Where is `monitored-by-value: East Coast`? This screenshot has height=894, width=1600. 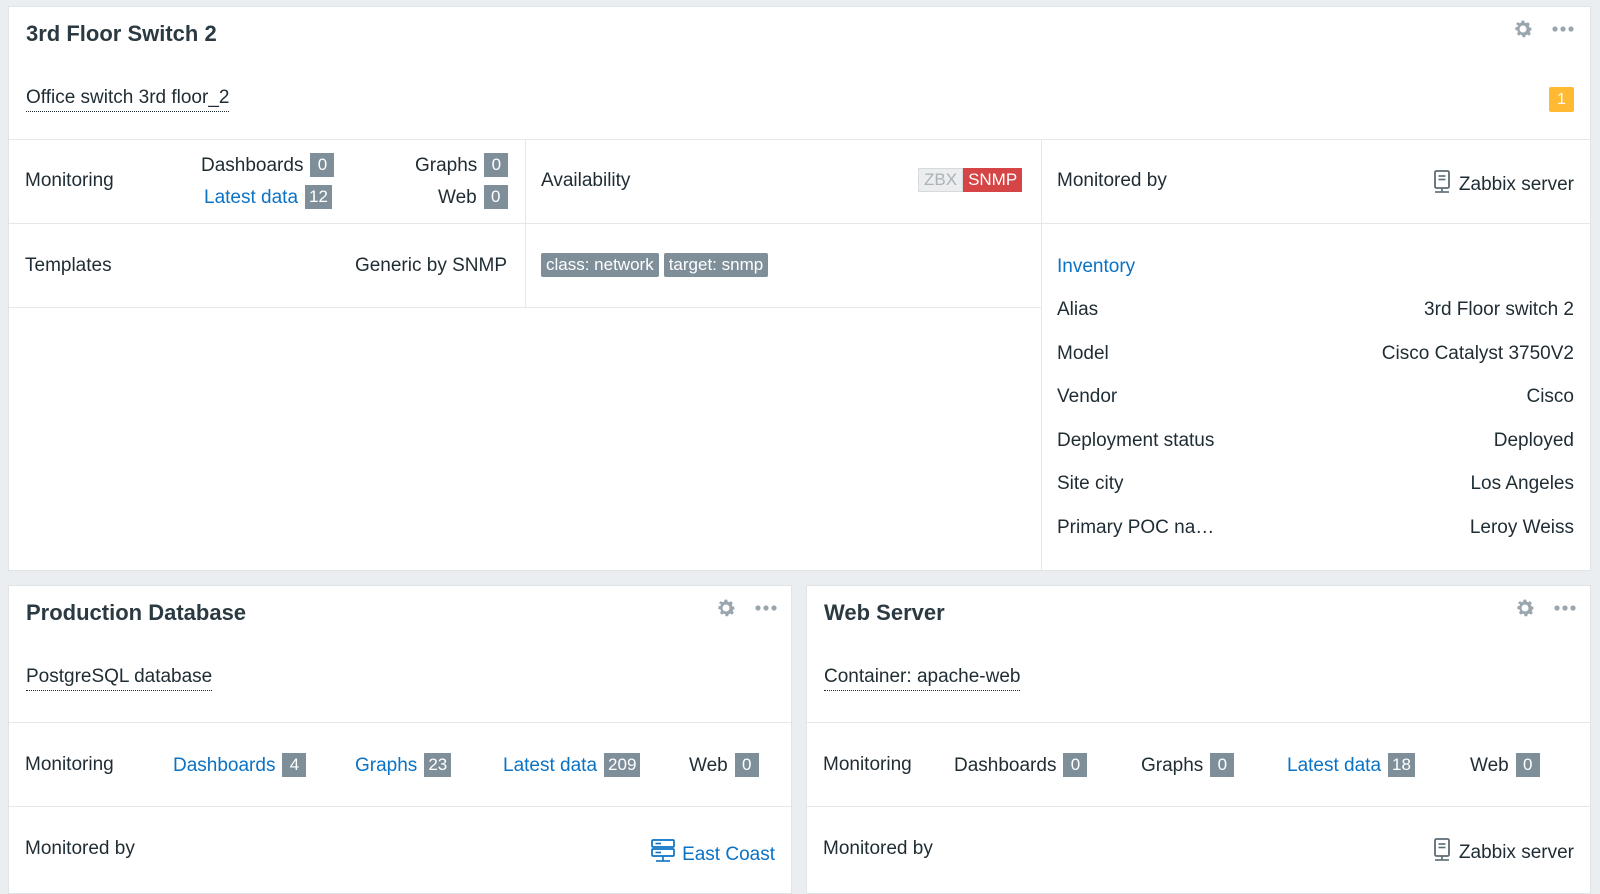 monitored-by-value: East Coast is located at coordinates (712, 854).